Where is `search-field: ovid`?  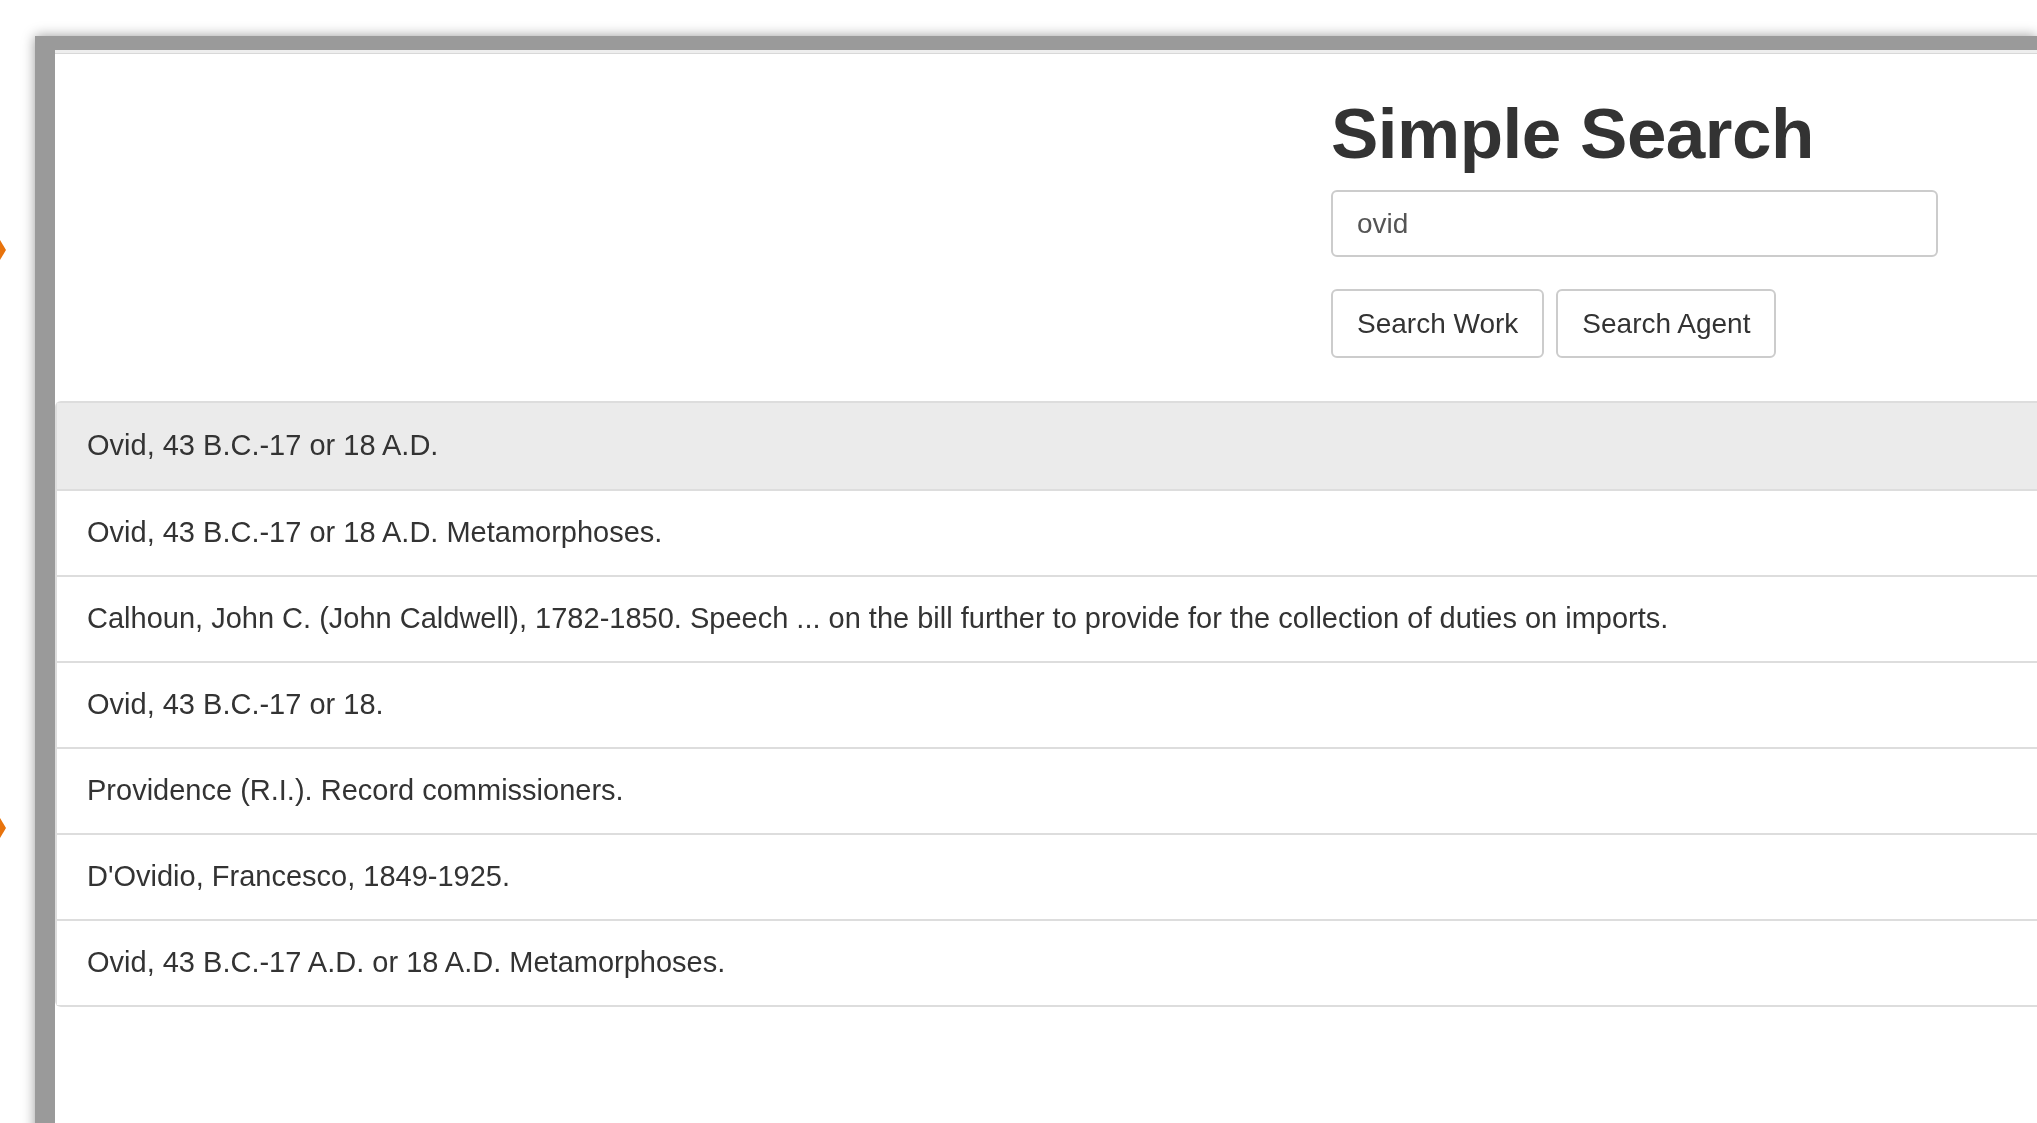 search-field: ovid is located at coordinates (1634, 223).